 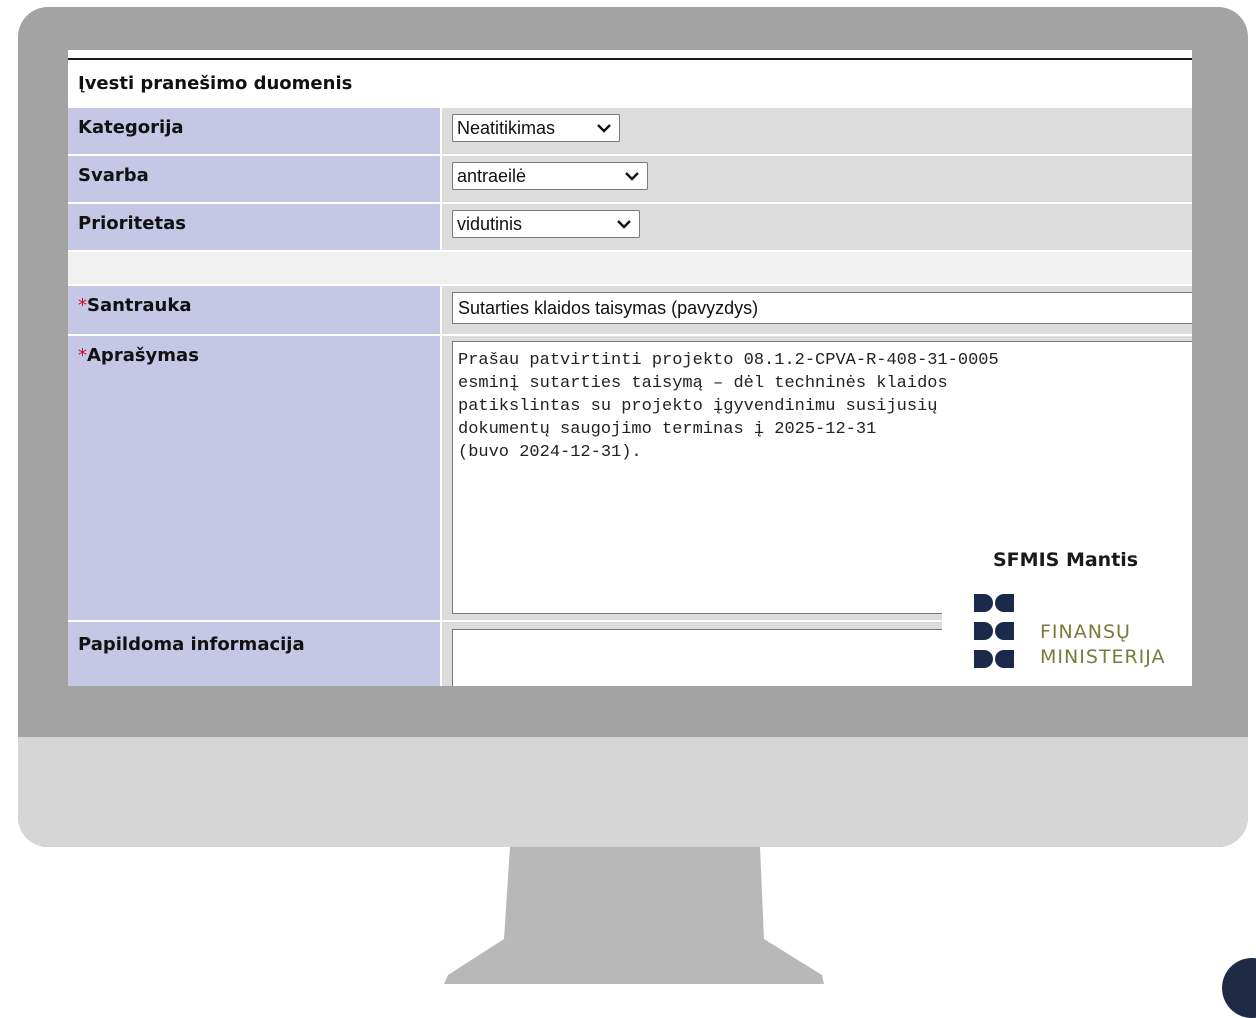 I want to click on category-select-value: Neatitikimas, so click(x=506, y=128).